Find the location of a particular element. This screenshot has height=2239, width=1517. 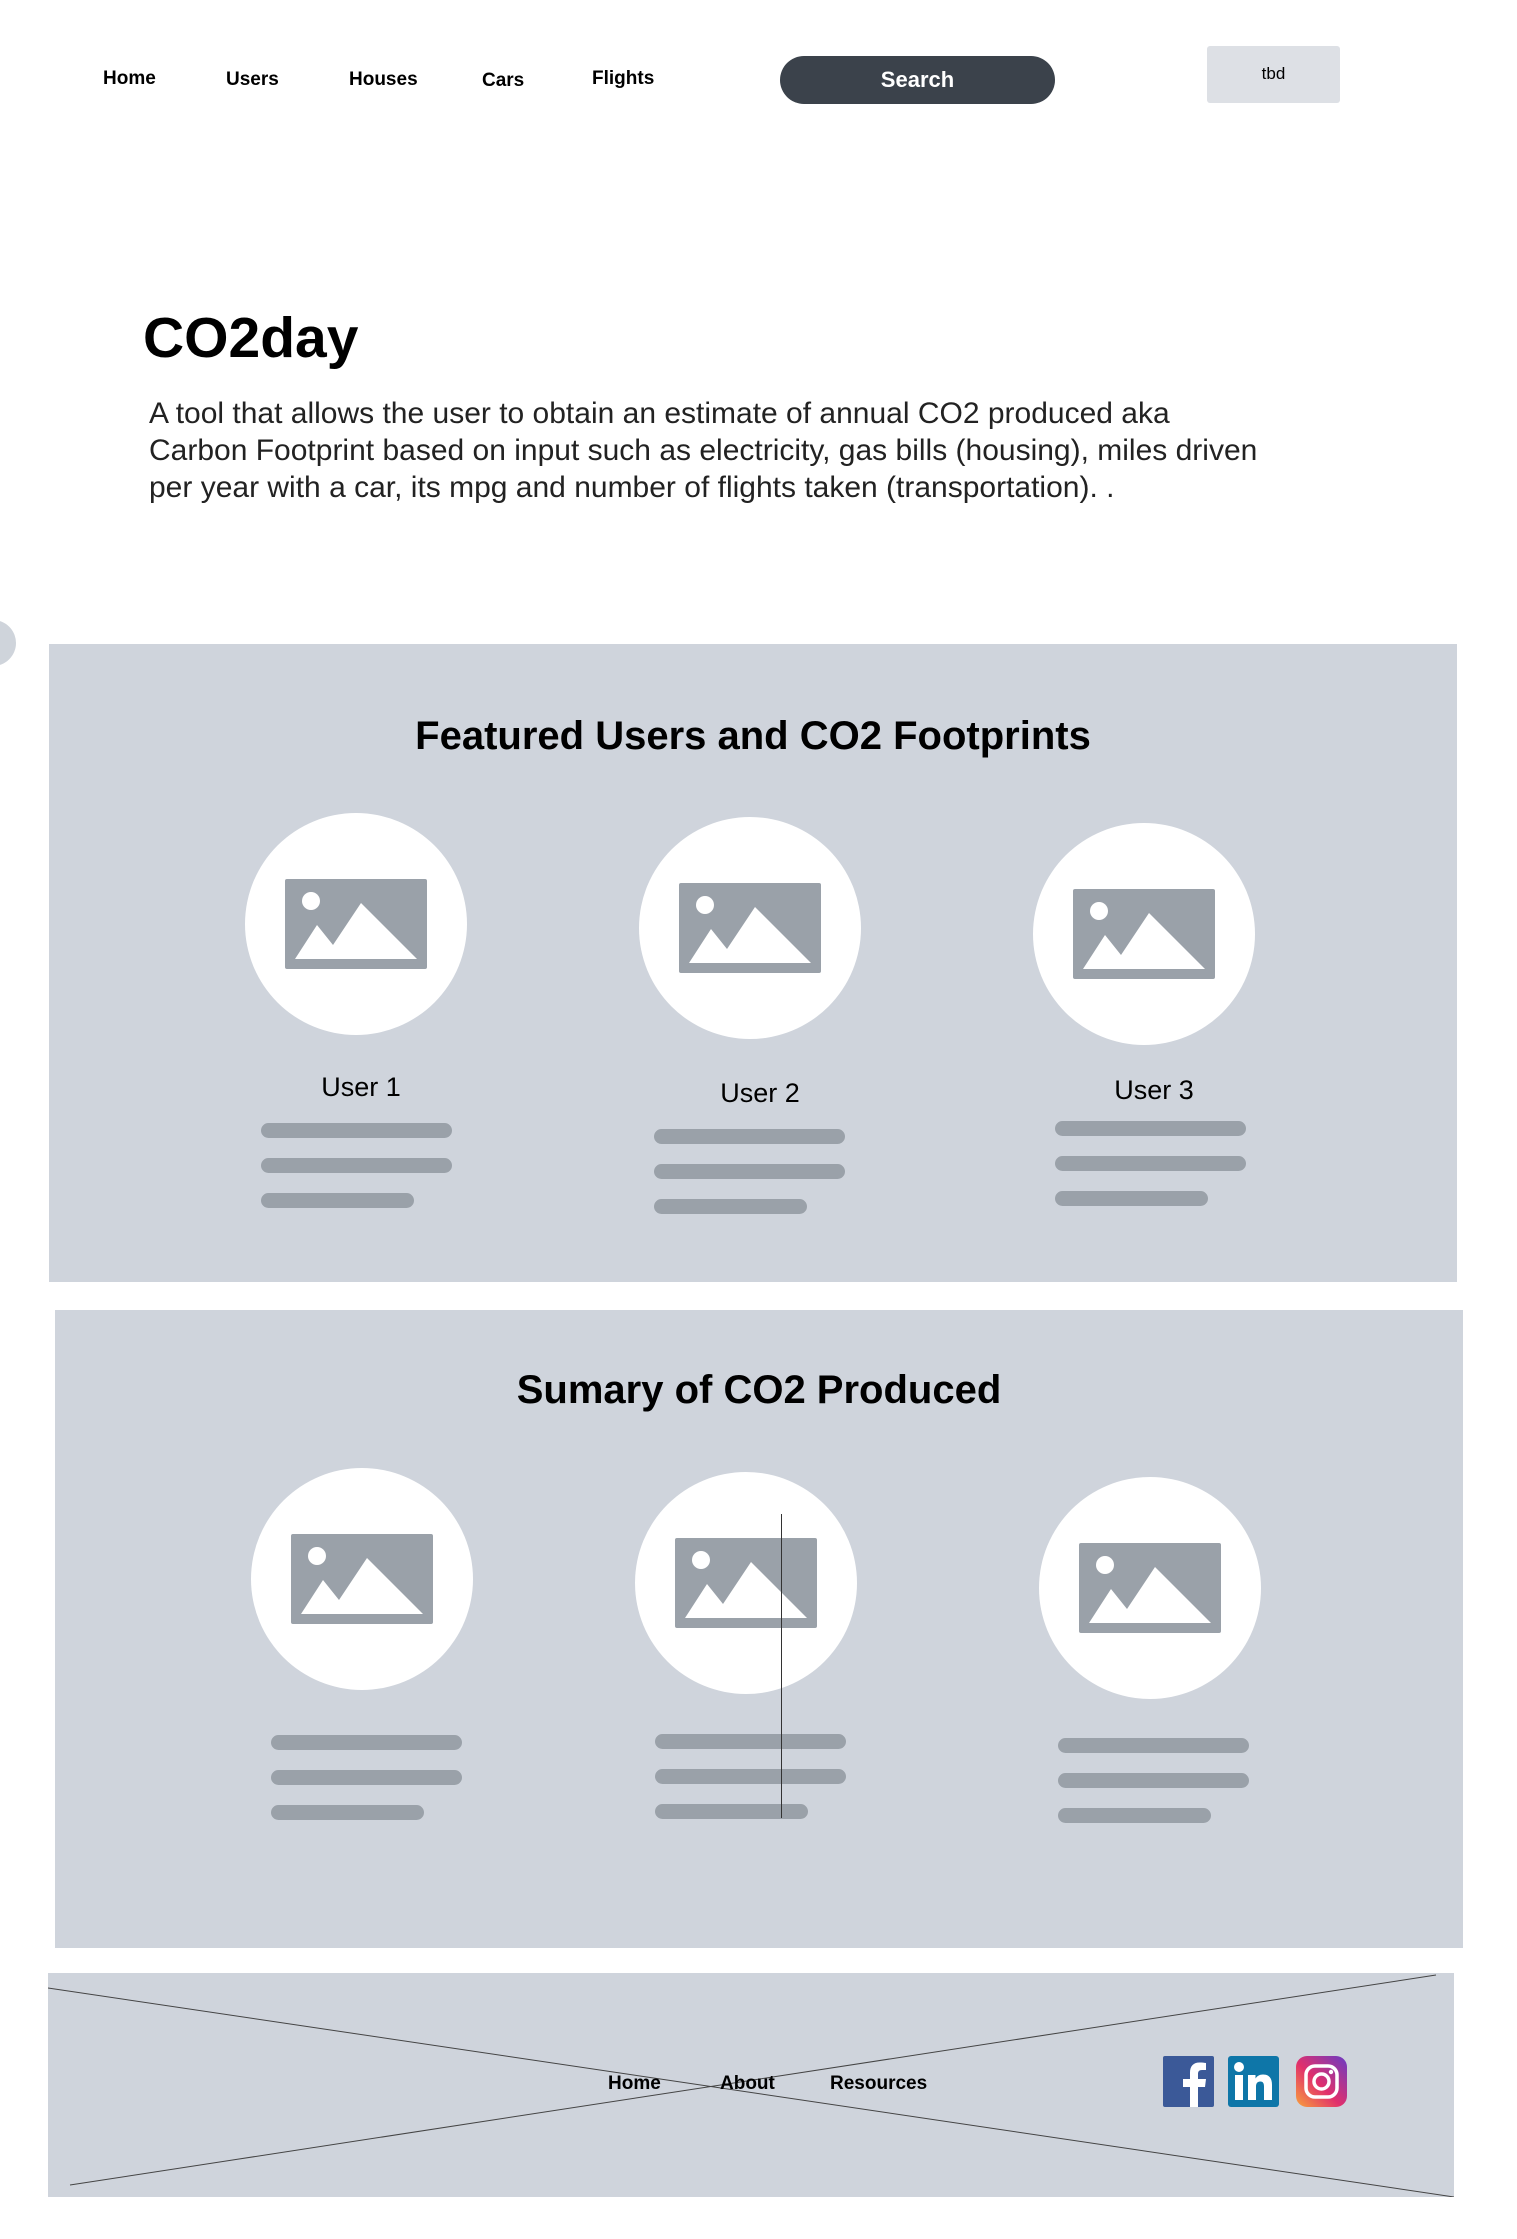

search-button: Search is located at coordinates (917, 80).